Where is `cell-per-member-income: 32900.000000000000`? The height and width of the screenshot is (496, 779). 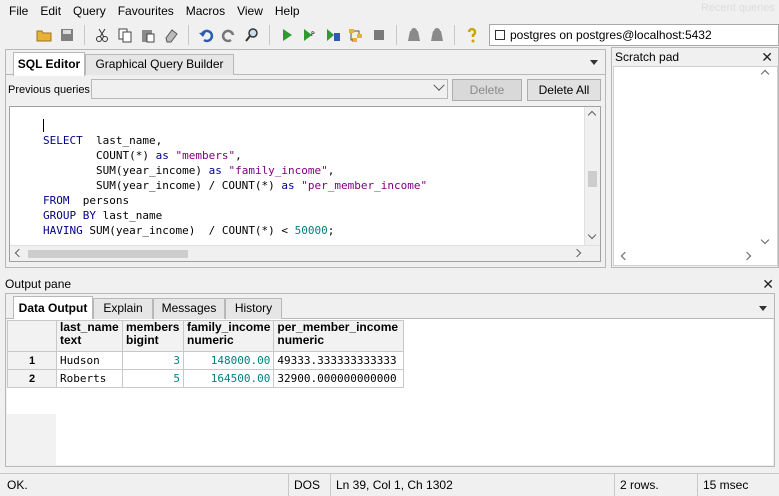 cell-per-member-income: 32900.000000000000 is located at coordinates (339, 378).